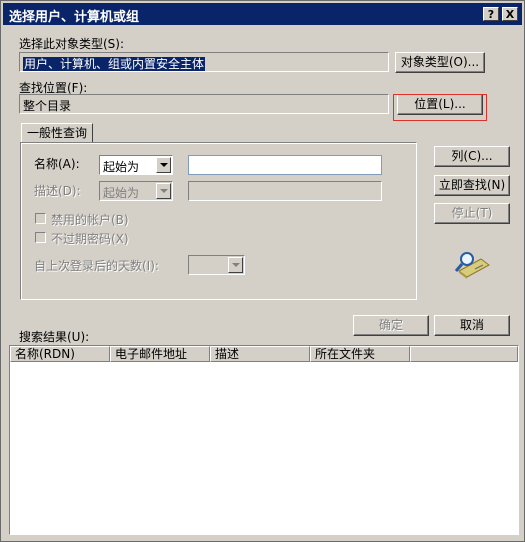  What do you see at coordinates (60, 354) in the screenshot?
I see `column-header-name: 名称(RDN)` at bounding box center [60, 354].